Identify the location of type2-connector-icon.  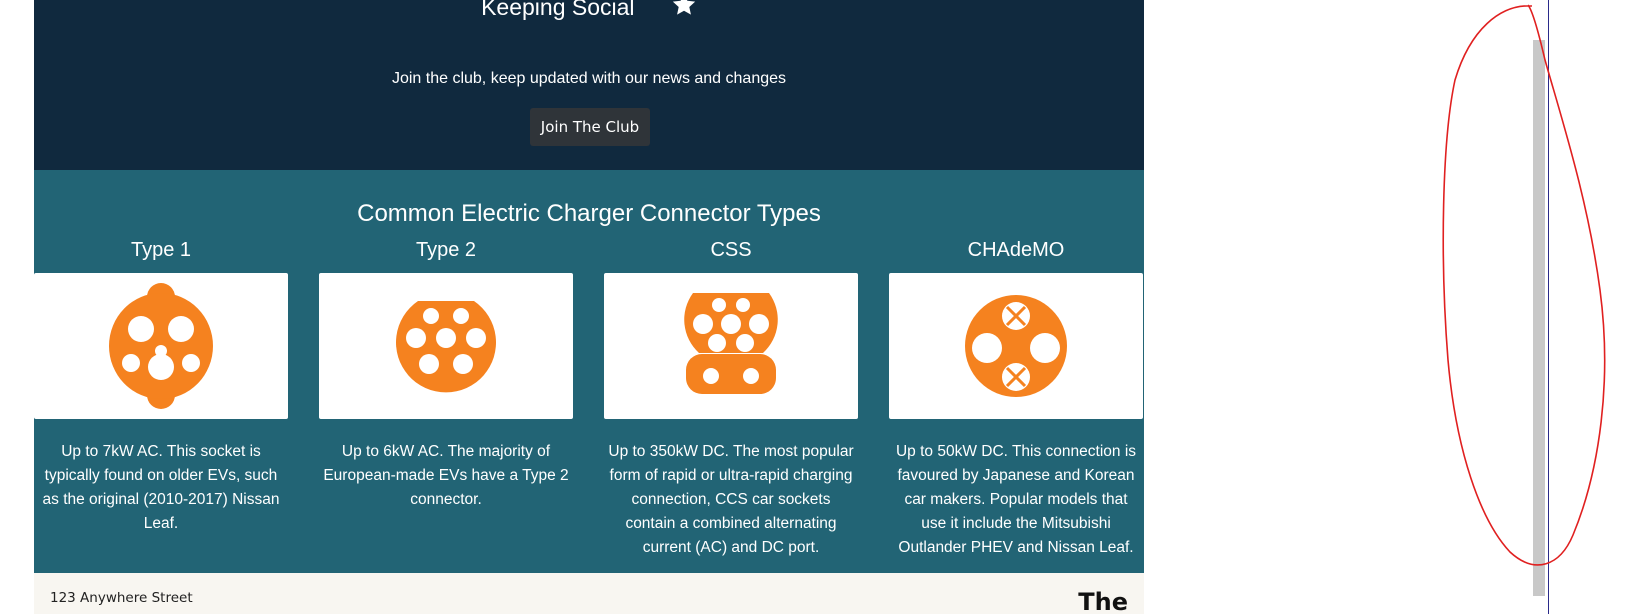
(446, 347).